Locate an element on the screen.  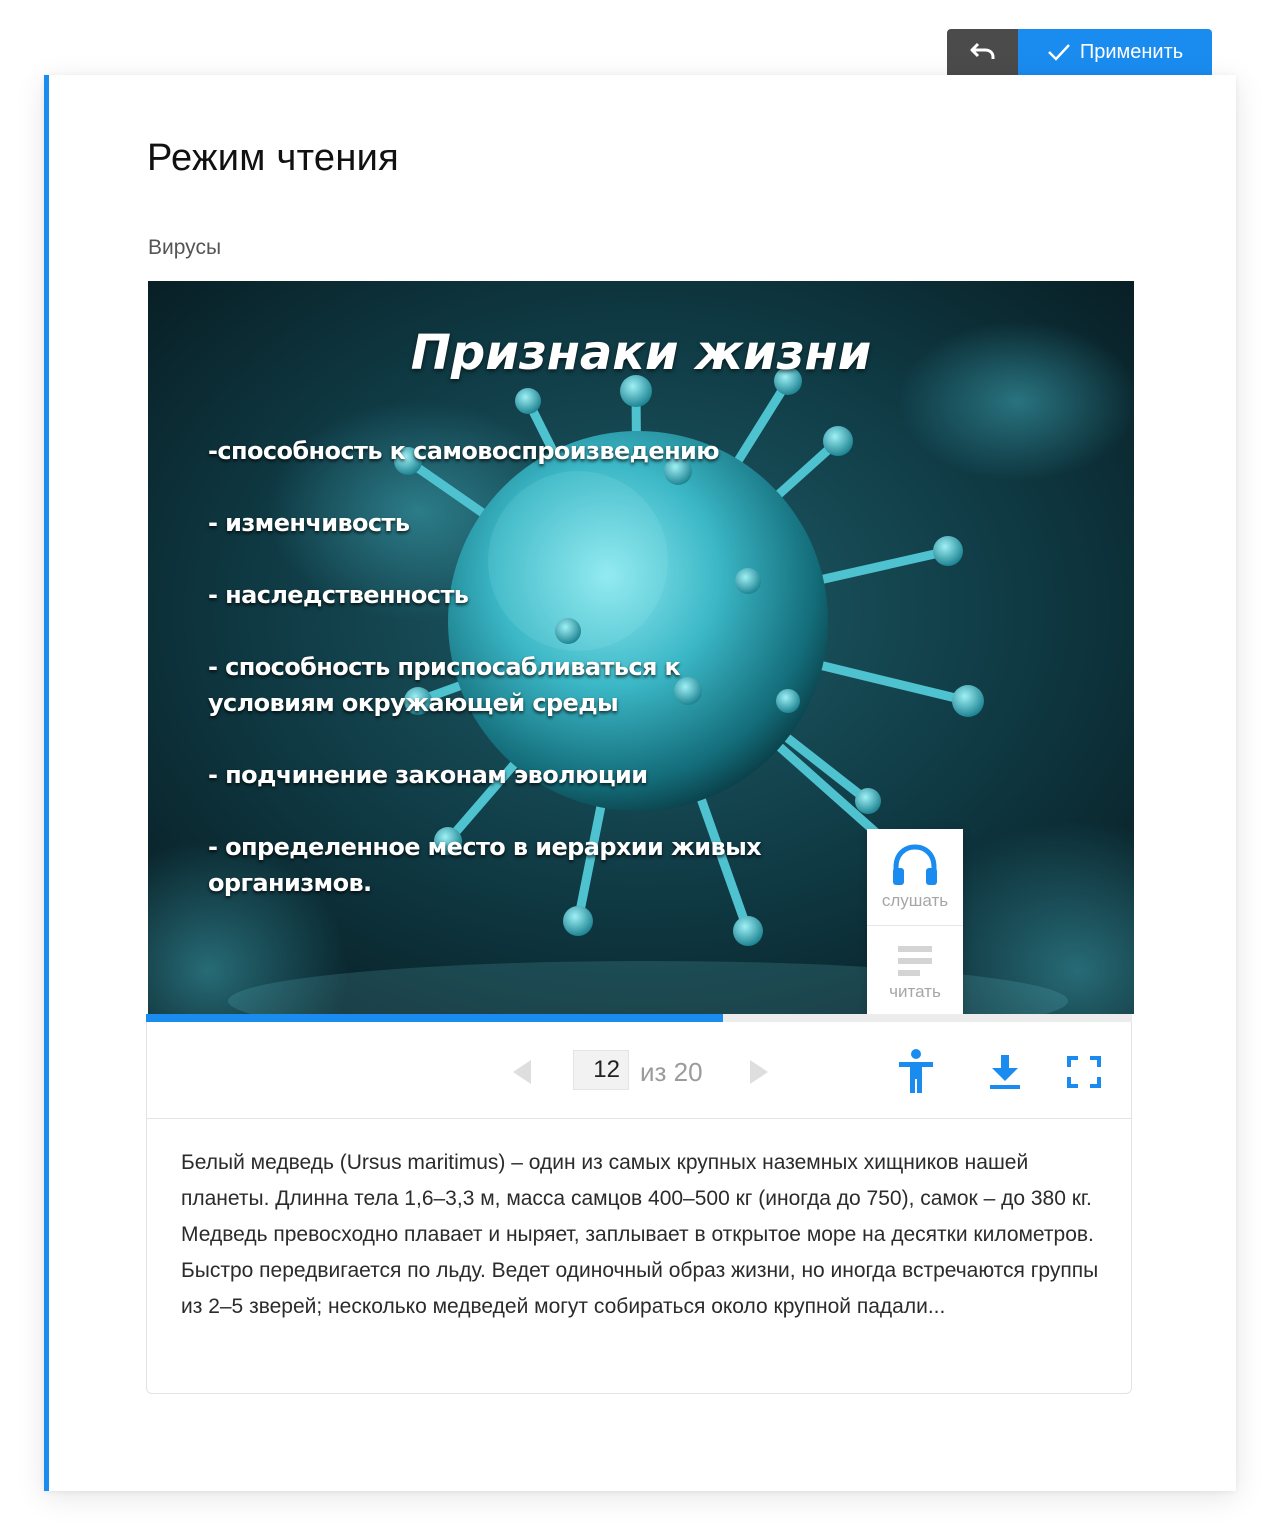
slide-controls: из 20 is located at coordinates (639, 1070).